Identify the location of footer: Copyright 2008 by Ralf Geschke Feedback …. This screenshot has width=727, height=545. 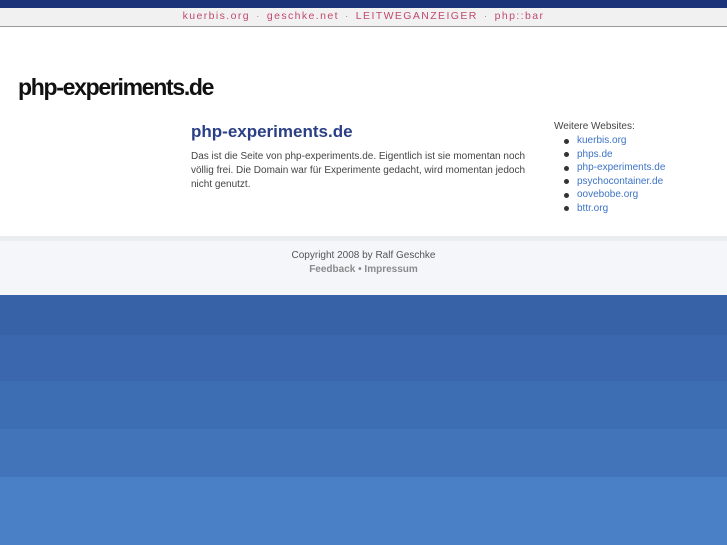
(363, 265).